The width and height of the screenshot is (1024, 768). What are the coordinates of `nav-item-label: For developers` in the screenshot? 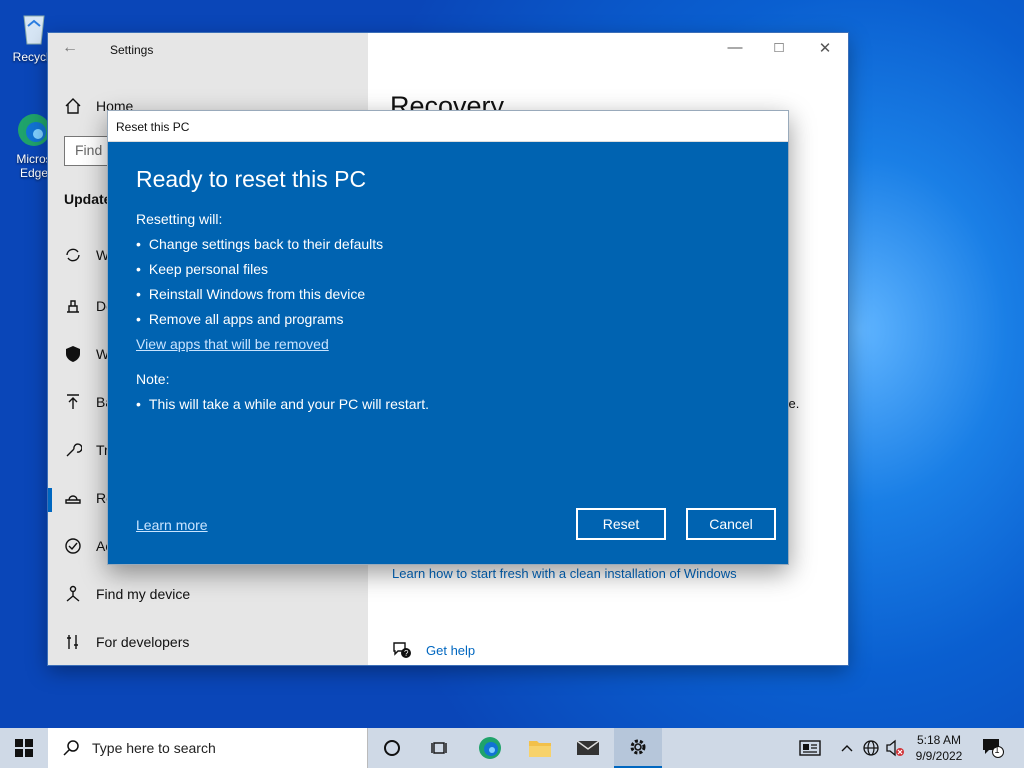 It's located at (143, 642).